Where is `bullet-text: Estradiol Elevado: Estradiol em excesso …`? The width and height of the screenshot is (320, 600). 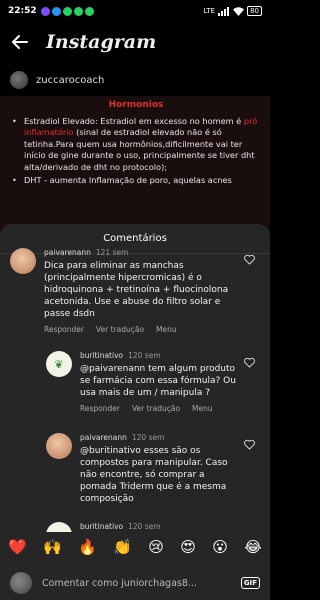 bullet-text: Estradiol Elevado: Estradiol em excesso … is located at coordinates (134, 120).